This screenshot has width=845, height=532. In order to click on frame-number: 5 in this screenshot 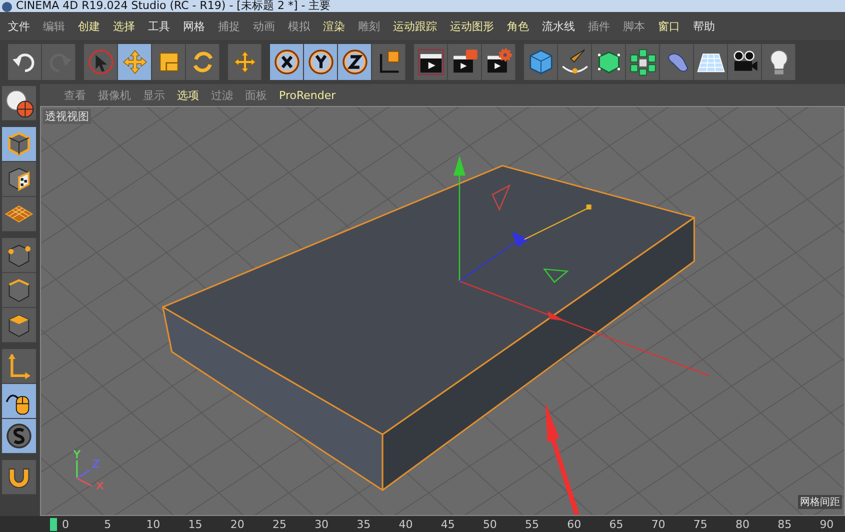, I will do `click(108, 524)`.